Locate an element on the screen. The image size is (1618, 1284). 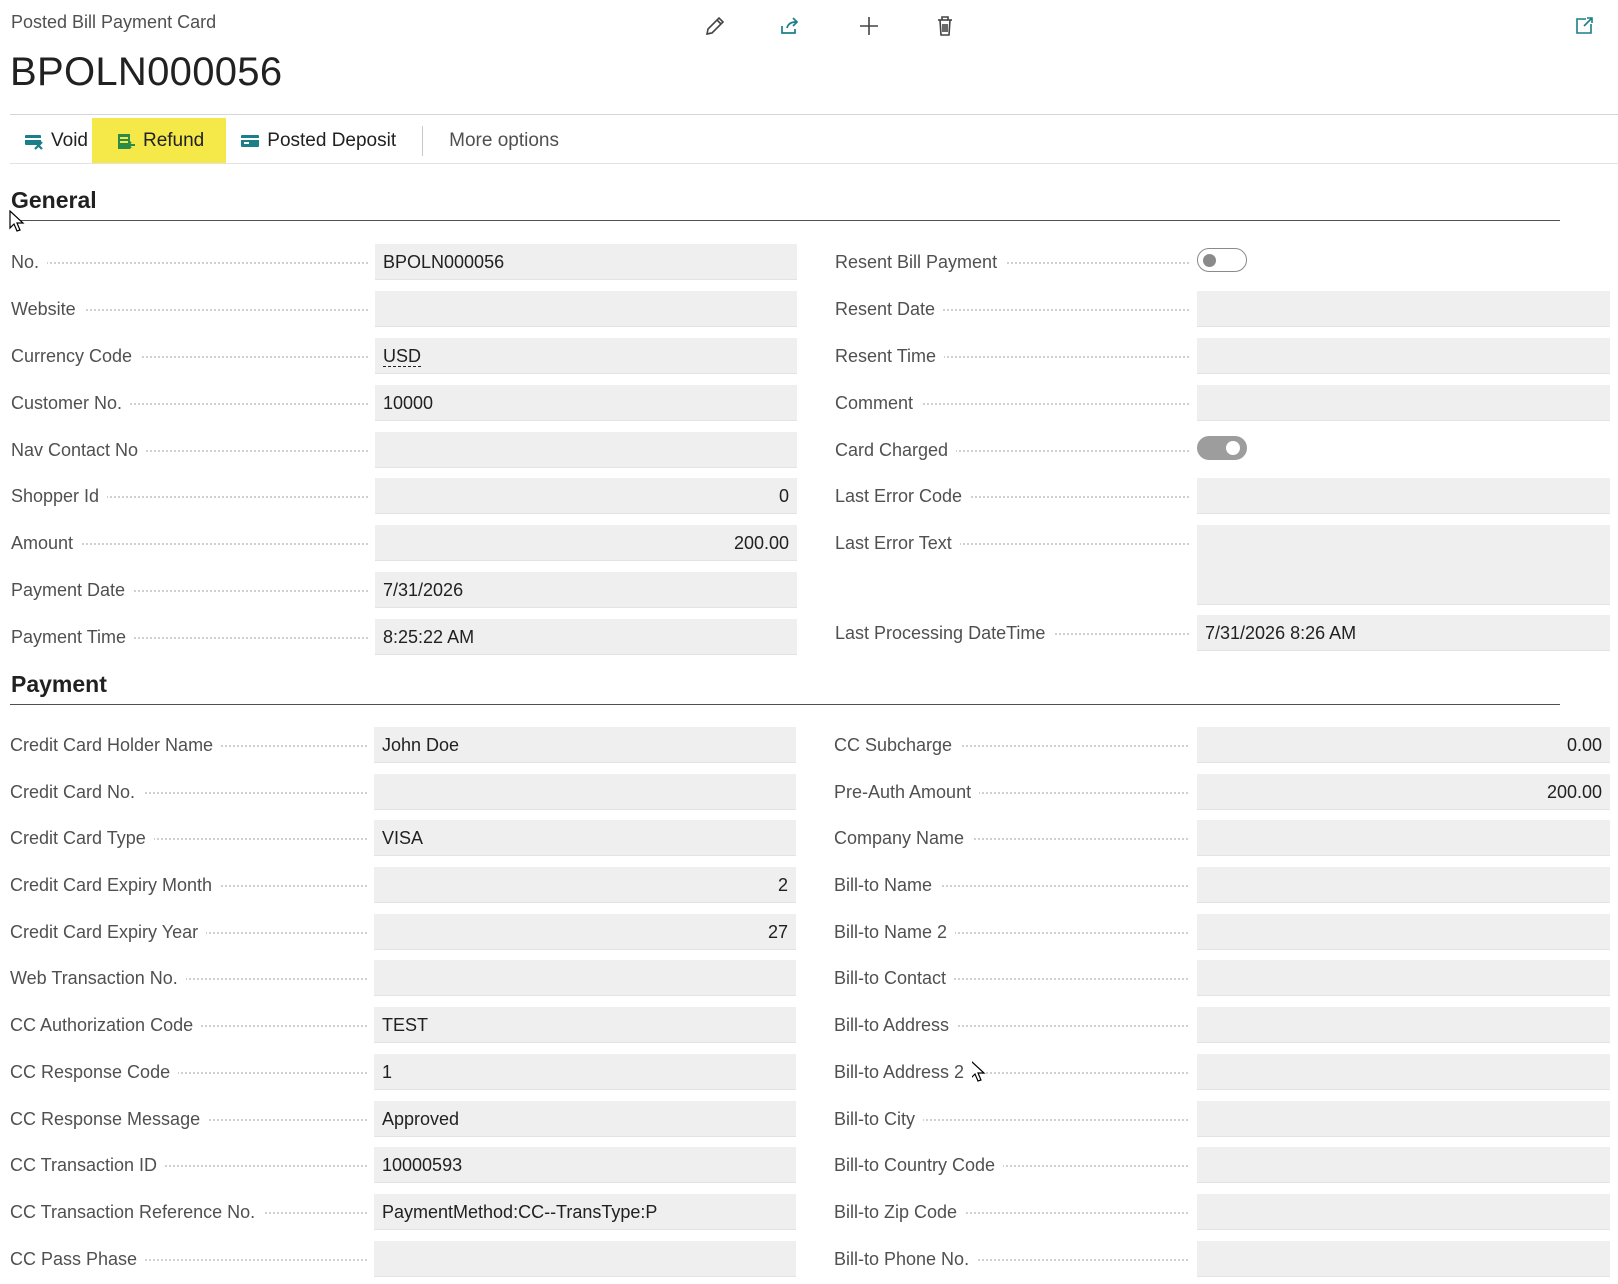
credit-card-holder-name-value: John Doe is located at coordinates (421, 745).